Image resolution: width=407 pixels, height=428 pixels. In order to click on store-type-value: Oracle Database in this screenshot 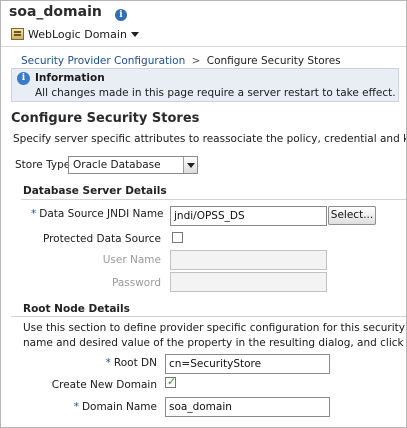, I will do `click(117, 165)`.